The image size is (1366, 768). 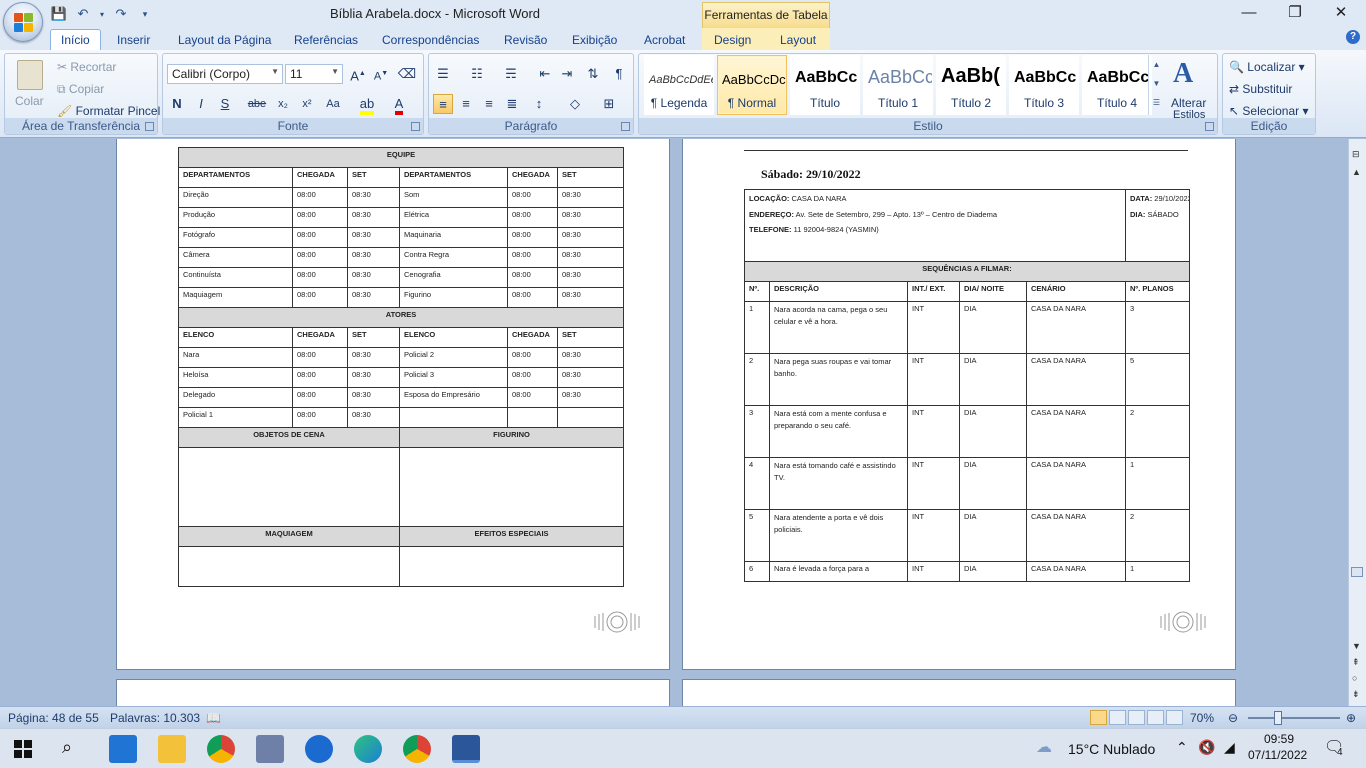 I want to click on show-marks-icon: ¶, so click(x=619, y=74).